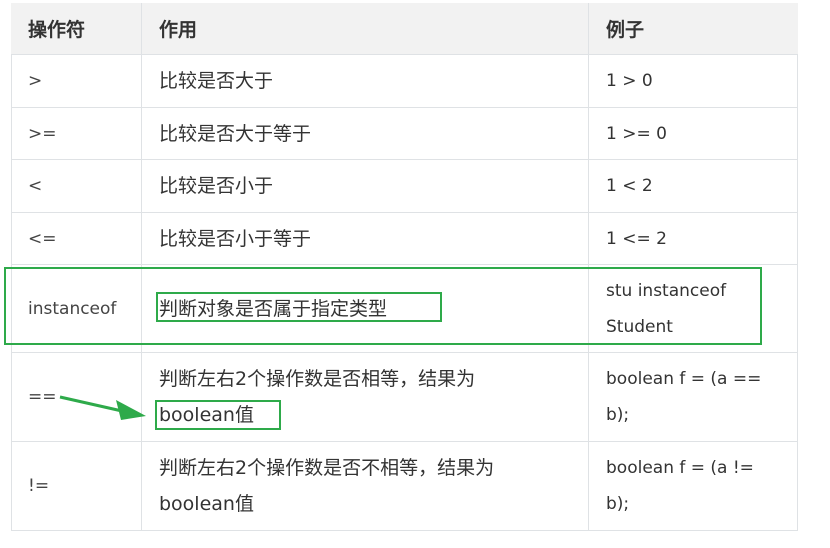 Image resolution: width=830 pixels, height=548 pixels. Describe the element at coordinates (76, 397) in the screenshot. I see `operator-cell: ==` at that location.